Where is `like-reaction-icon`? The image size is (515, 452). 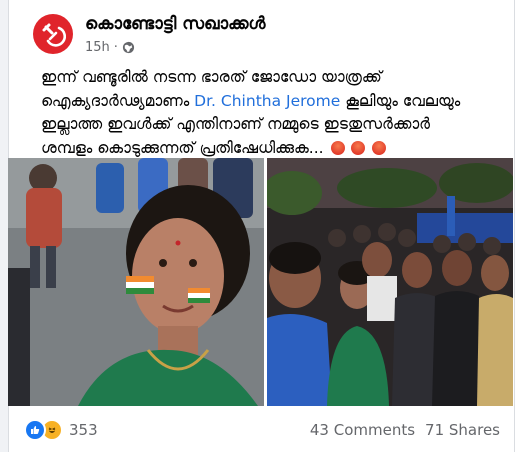 like-reaction-icon is located at coordinates (35, 430).